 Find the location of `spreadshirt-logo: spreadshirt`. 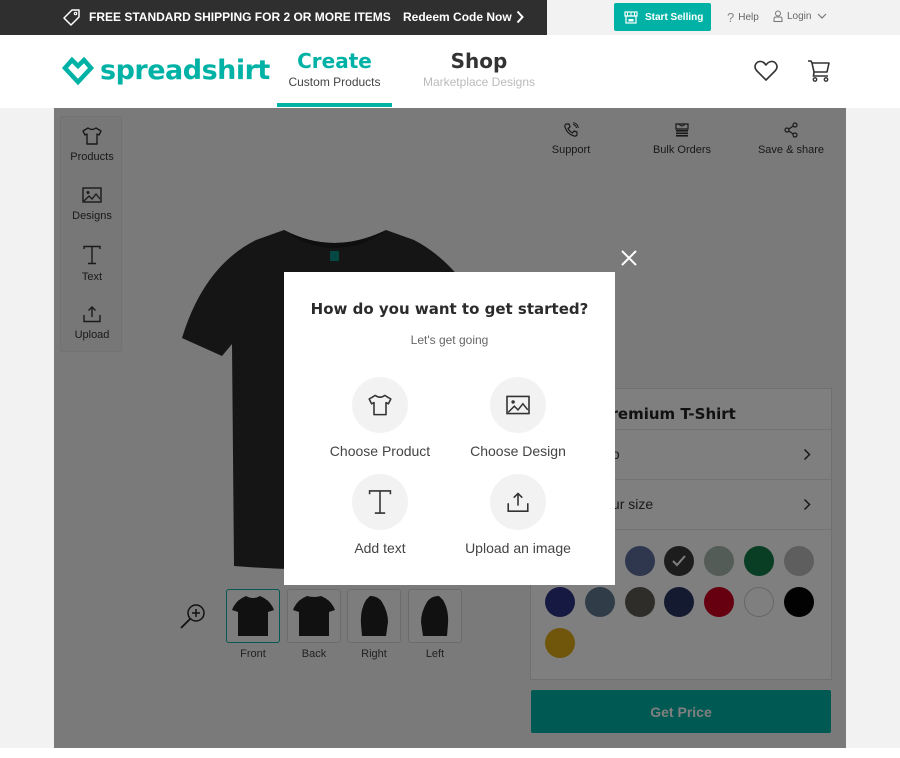

spreadshirt-logo: spreadshirt is located at coordinates (166, 70).